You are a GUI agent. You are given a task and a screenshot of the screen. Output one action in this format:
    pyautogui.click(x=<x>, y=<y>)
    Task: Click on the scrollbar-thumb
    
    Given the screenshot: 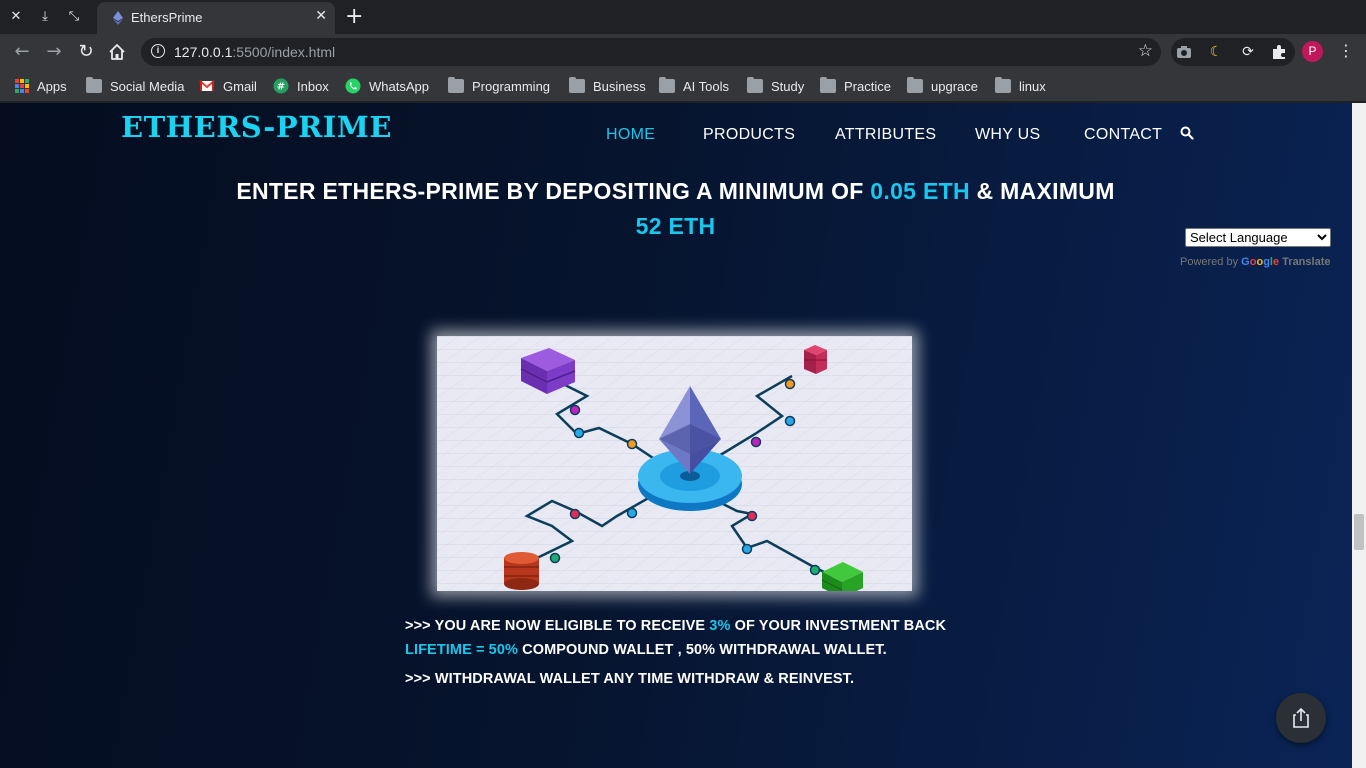 What is the action you would take?
    pyautogui.click(x=1359, y=532)
    